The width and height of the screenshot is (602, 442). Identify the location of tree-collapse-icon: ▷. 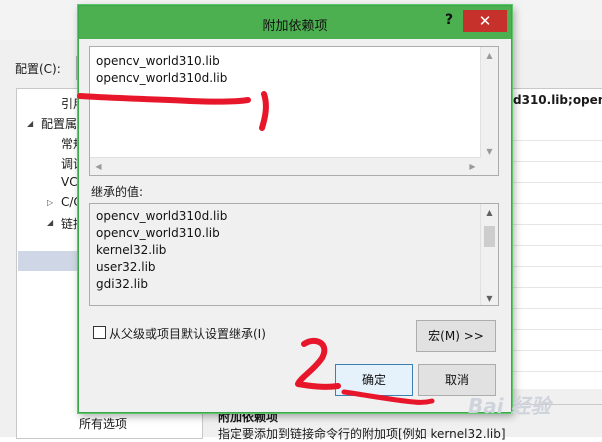
(50, 202).